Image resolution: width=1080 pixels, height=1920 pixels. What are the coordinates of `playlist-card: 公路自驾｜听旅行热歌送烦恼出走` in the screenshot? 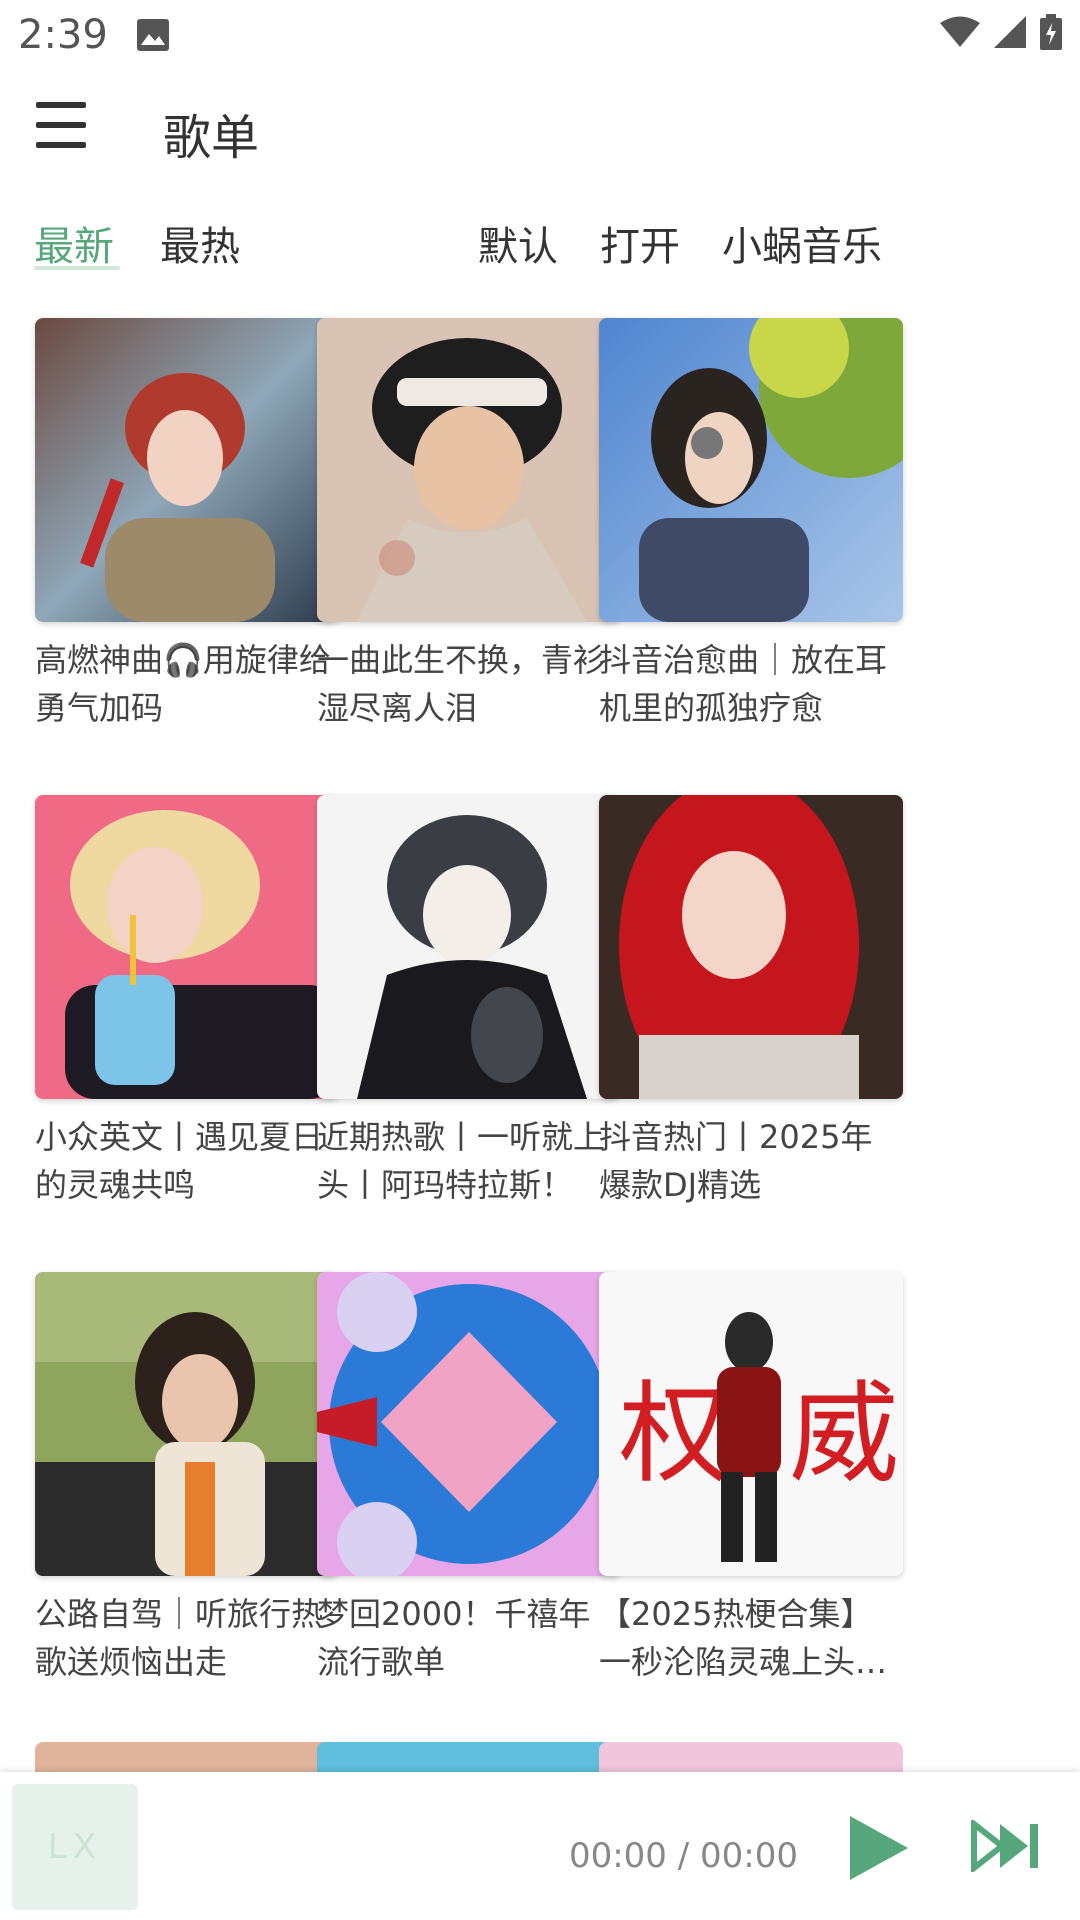 It's located at (187, 1479).